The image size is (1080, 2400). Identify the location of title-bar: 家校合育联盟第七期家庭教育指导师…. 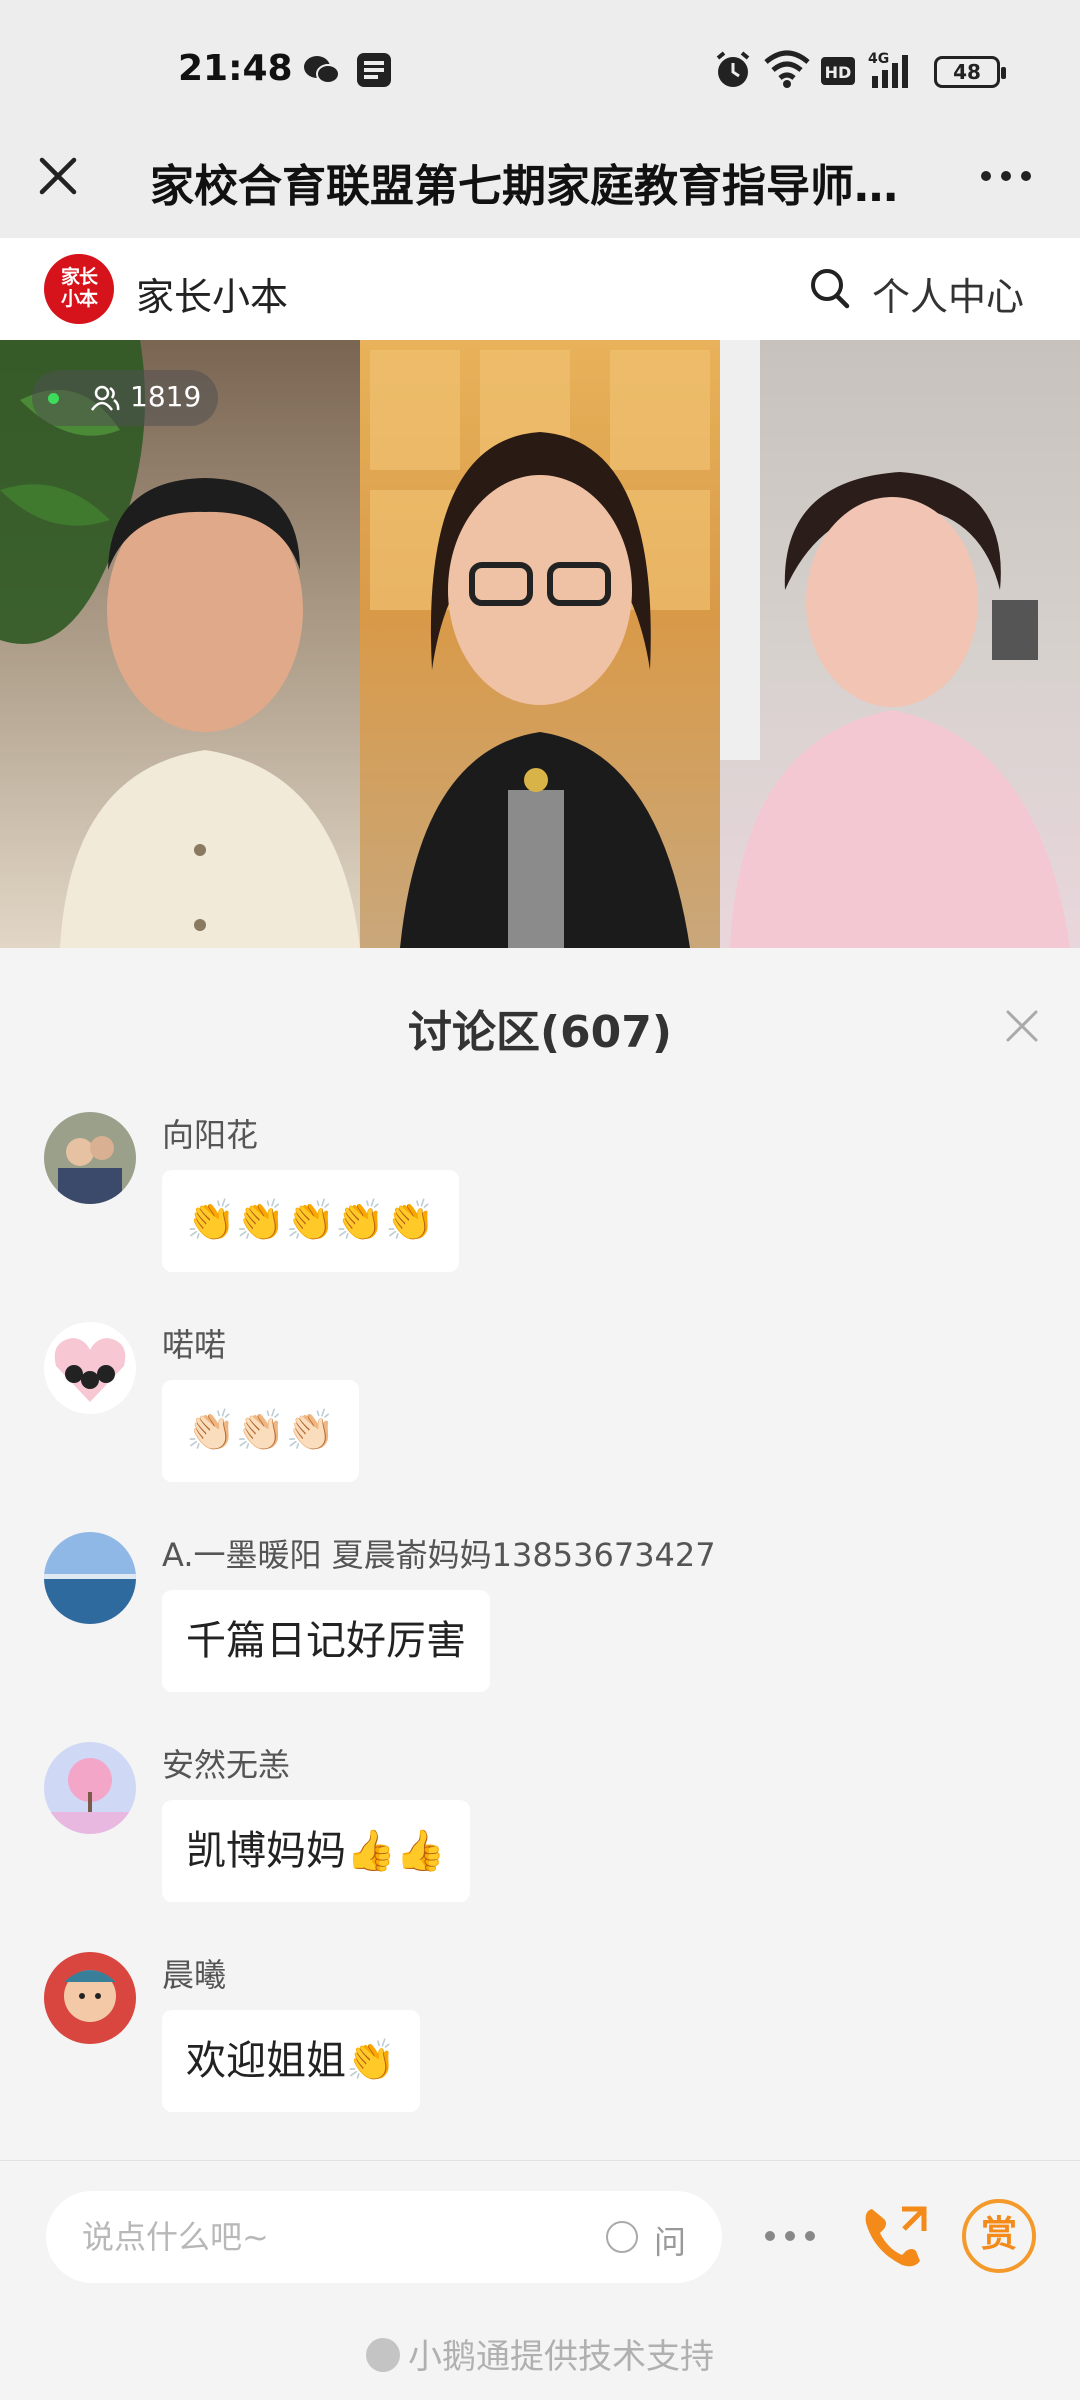
(540, 179).